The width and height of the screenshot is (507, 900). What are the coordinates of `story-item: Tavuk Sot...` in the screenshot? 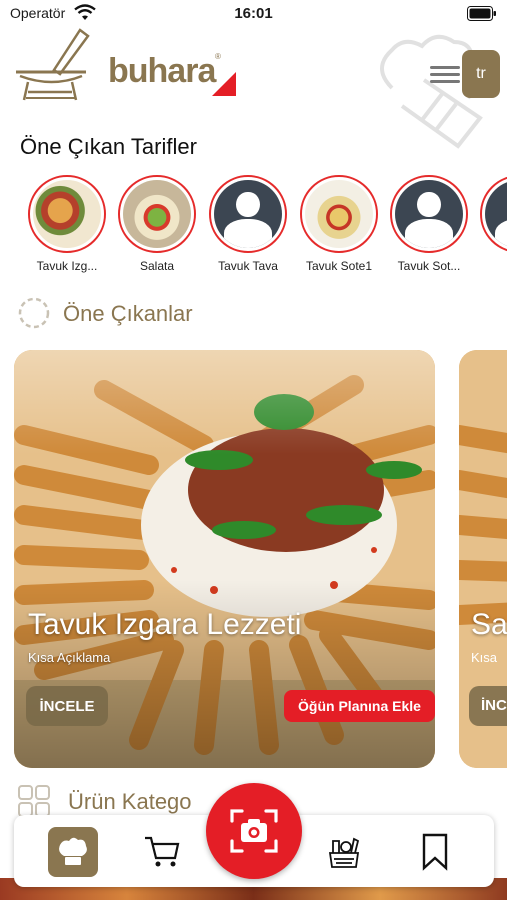 It's located at (429, 224).